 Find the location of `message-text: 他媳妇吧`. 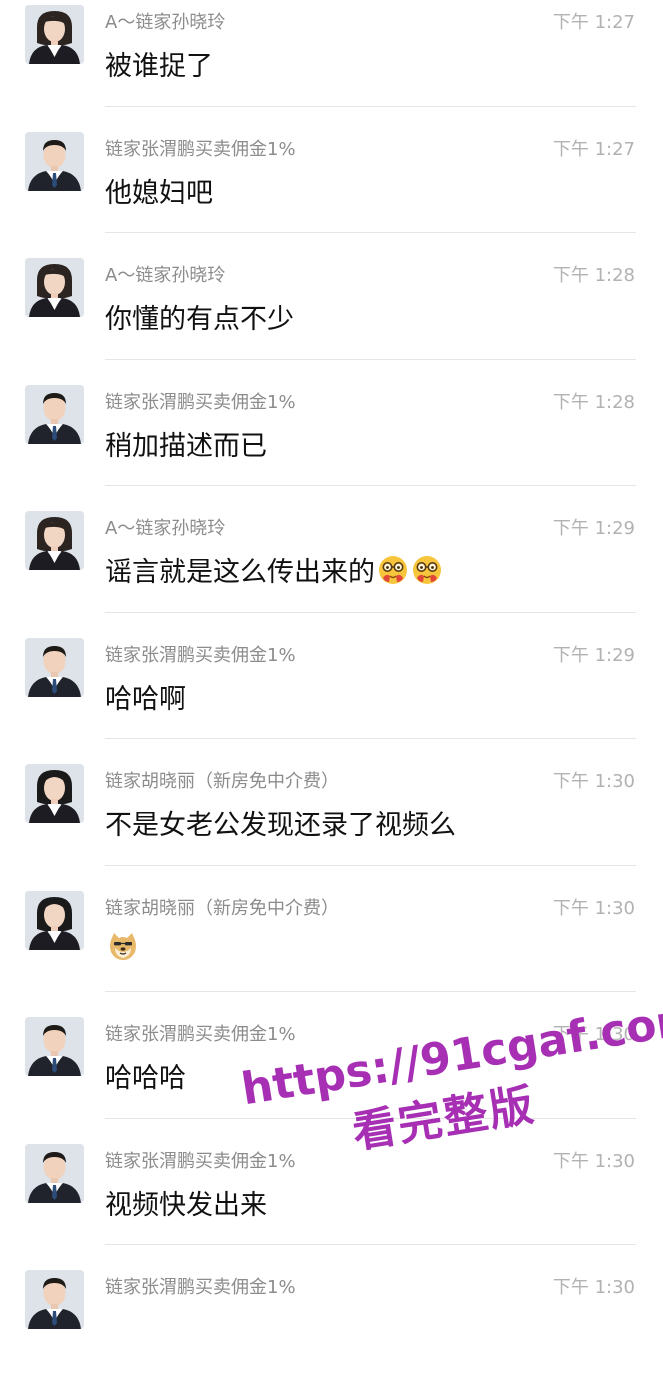

message-text: 他媳妇吧 is located at coordinates (159, 190).